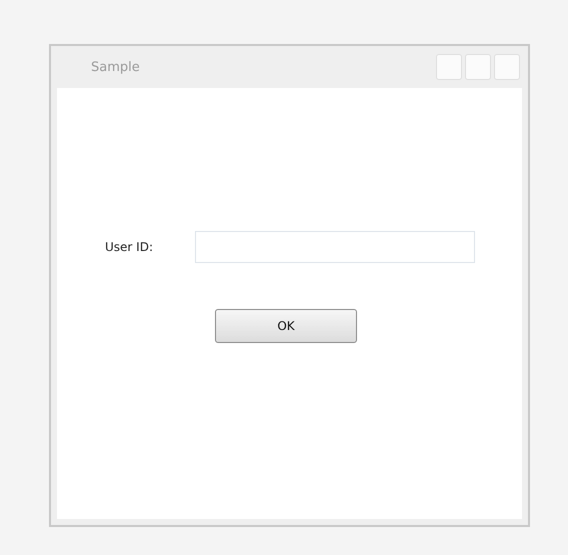 The width and height of the screenshot is (568, 555). Describe the element at coordinates (129, 247) in the screenshot. I see `field-label: User ID:` at that location.